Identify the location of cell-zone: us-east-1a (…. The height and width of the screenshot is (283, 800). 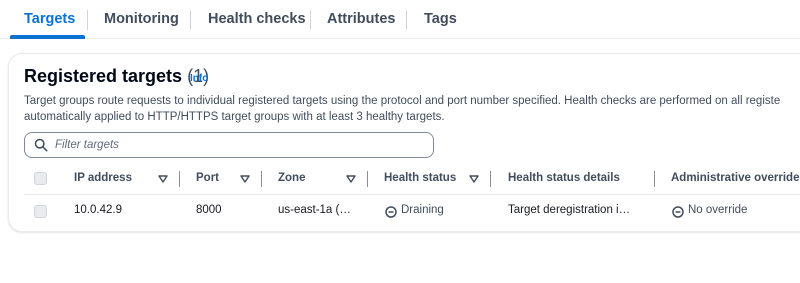
(314, 210).